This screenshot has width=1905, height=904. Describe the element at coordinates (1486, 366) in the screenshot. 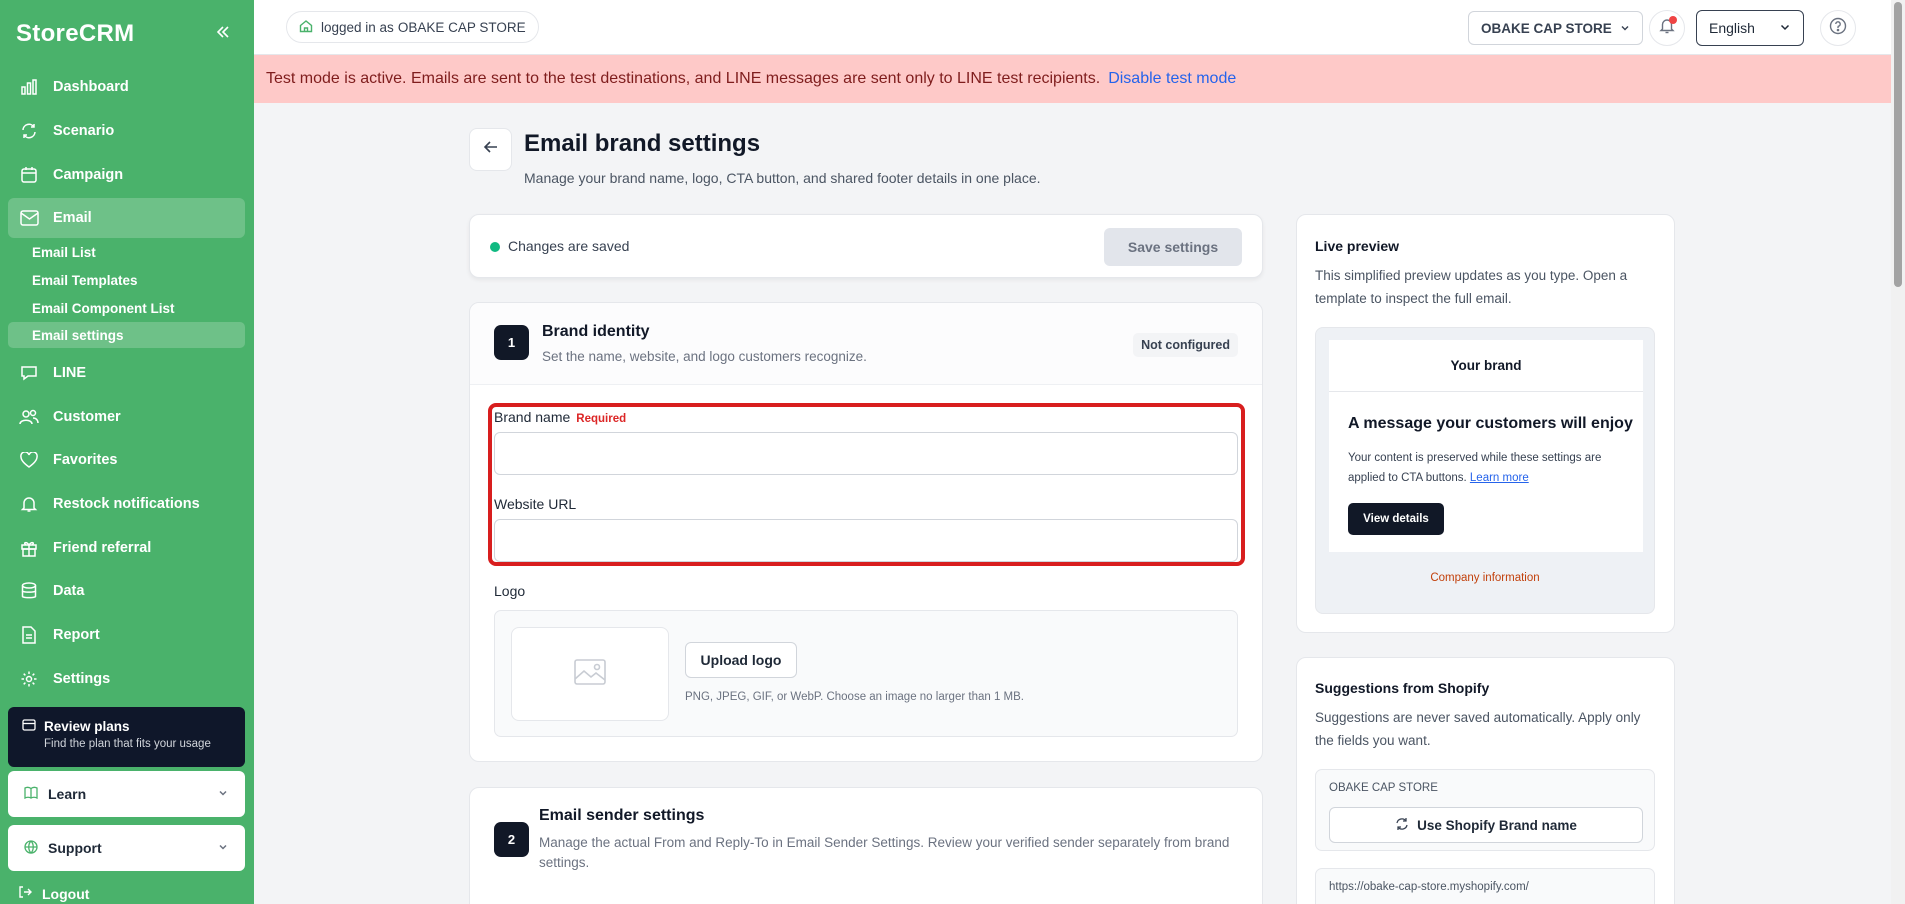

I see `preview-brand: Your brand` at that location.